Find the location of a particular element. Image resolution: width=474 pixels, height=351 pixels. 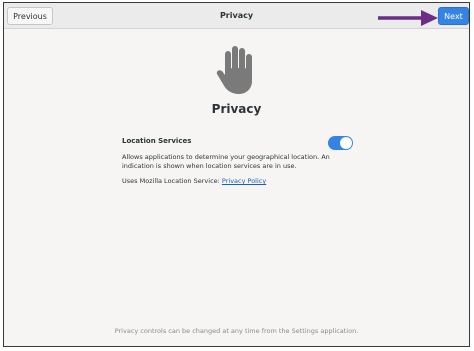

privacy-policy-link: Privacy Policy is located at coordinates (244, 181).